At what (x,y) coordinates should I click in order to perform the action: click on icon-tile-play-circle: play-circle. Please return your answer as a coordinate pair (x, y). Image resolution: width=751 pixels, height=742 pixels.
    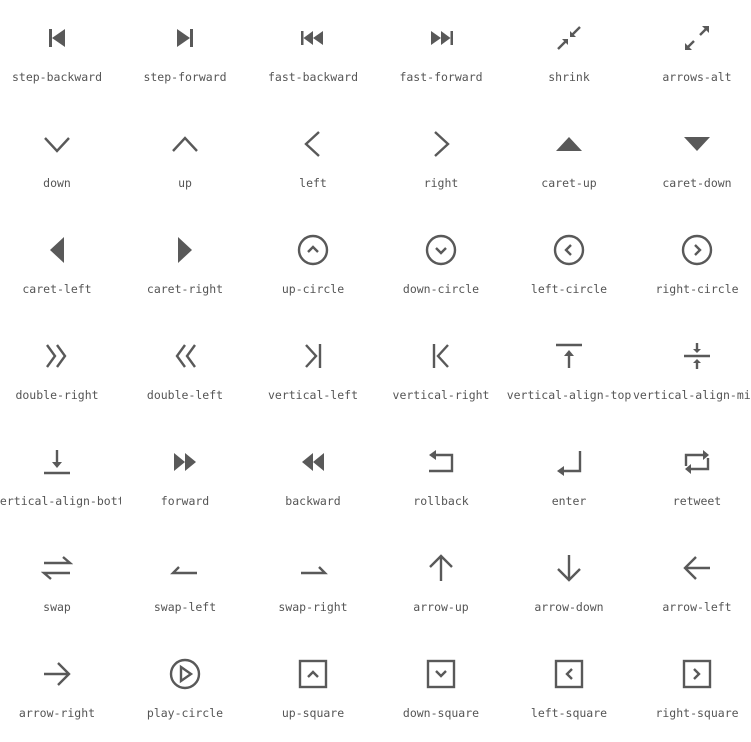
    Looking at the image, I should click on (185, 689).